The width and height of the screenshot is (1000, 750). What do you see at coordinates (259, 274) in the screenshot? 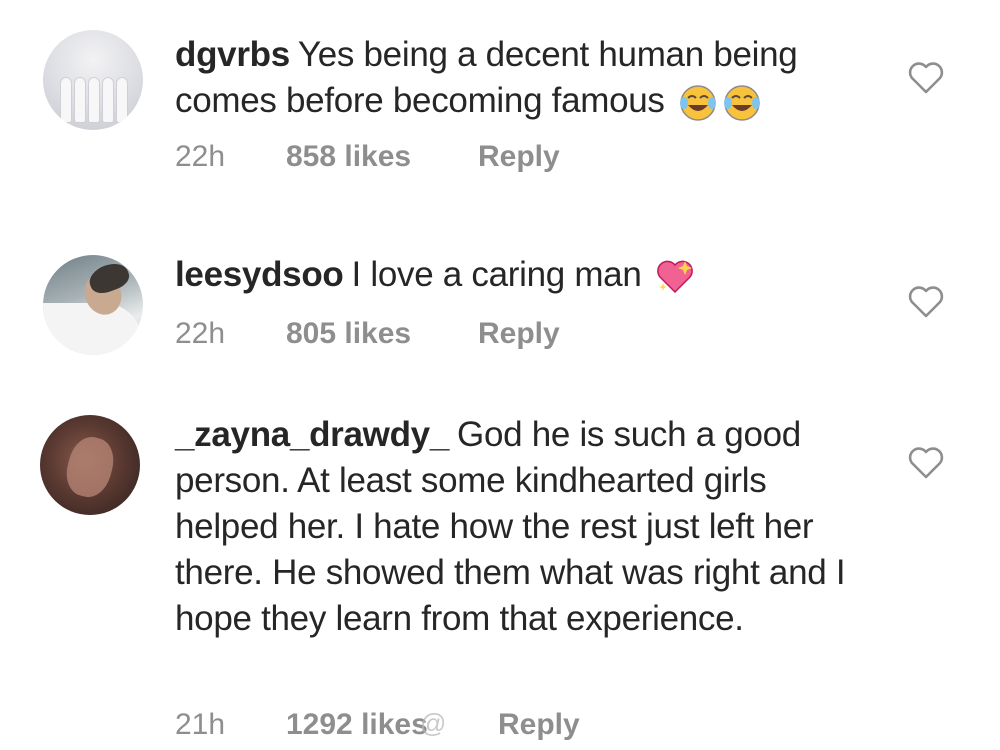
I see `comment-username: leesydsoo` at bounding box center [259, 274].